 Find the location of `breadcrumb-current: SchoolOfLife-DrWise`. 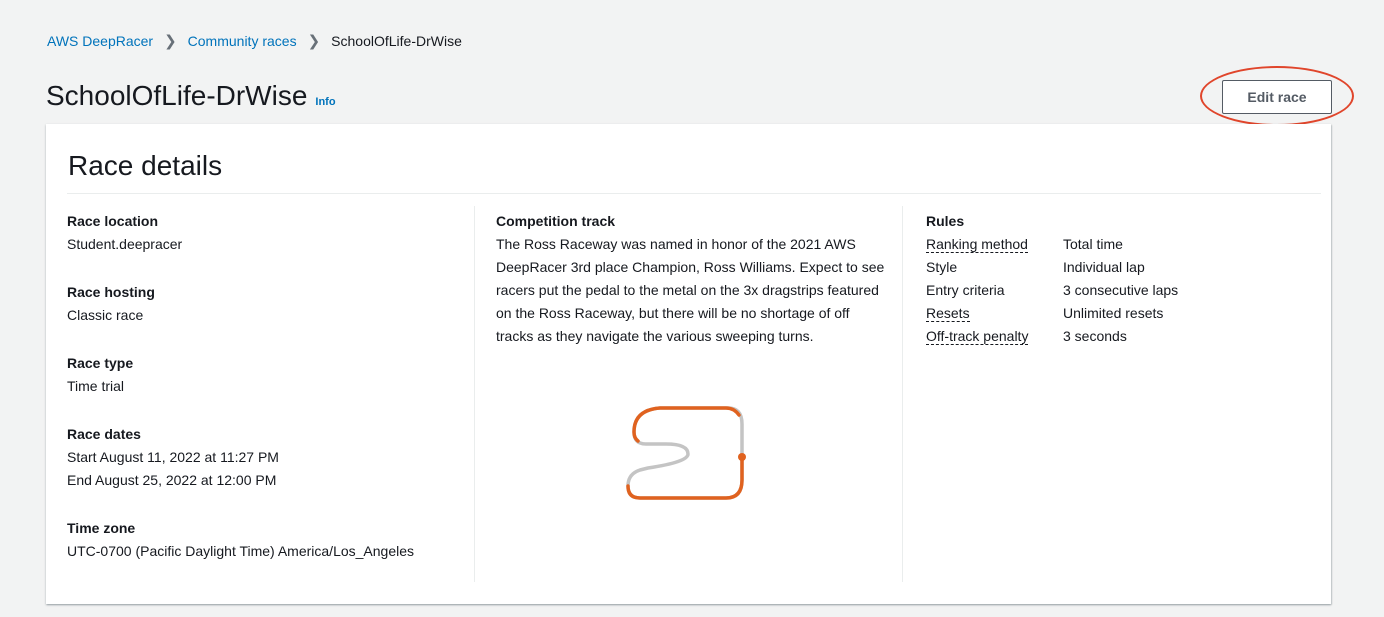

breadcrumb-current: SchoolOfLife-DrWise is located at coordinates (396, 41).